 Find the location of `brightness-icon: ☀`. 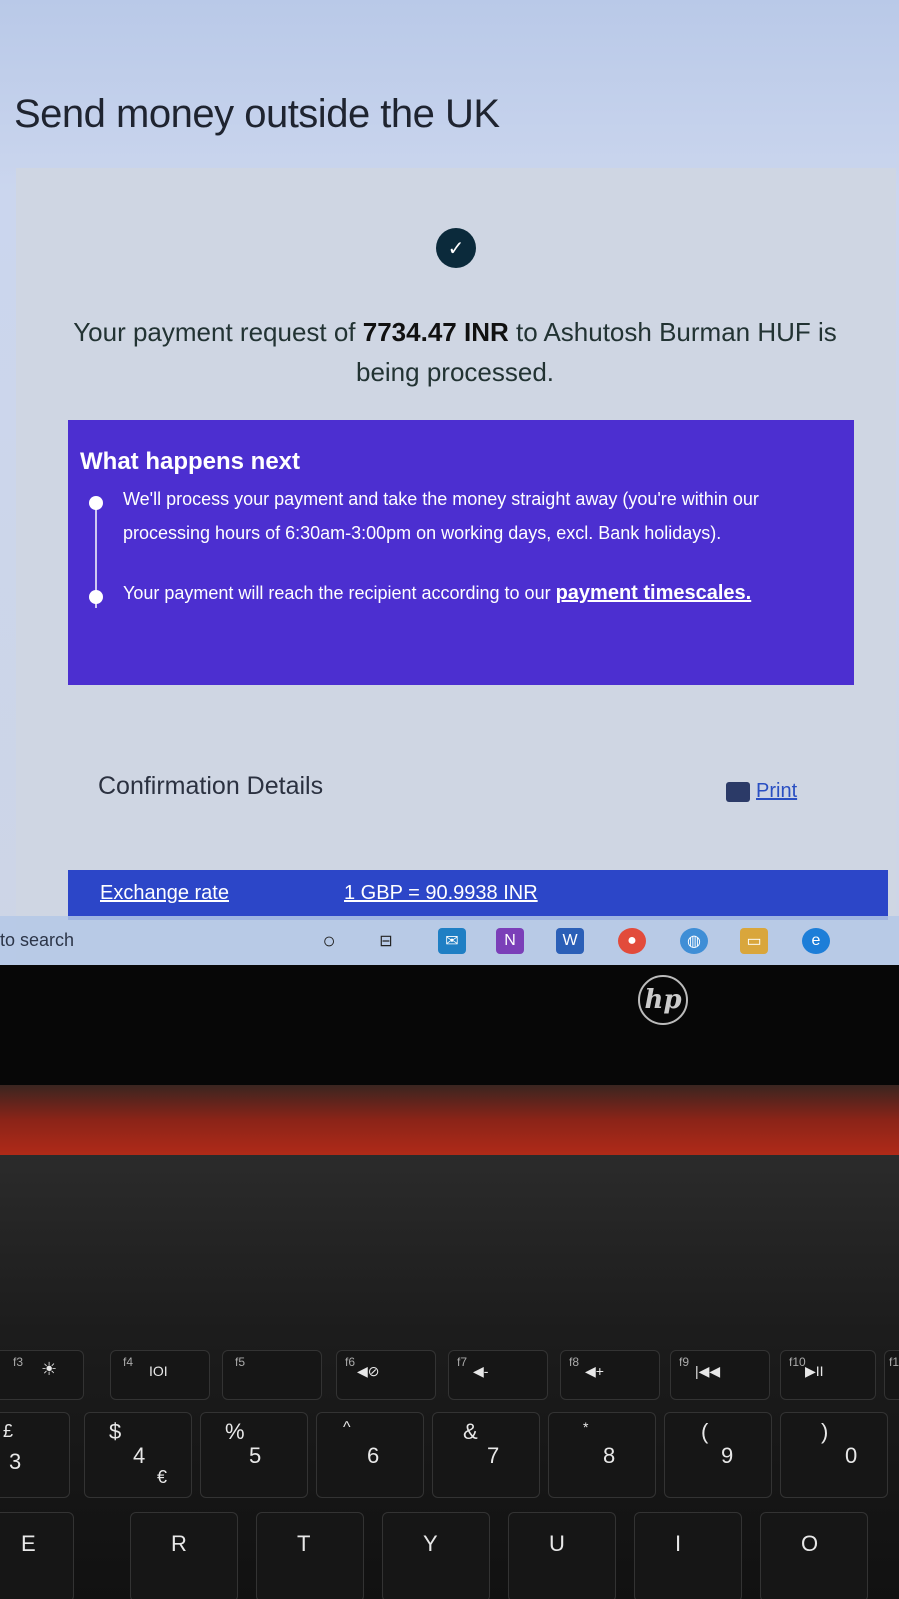

brightness-icon: ☀ is located at coordinates (49, 1369).